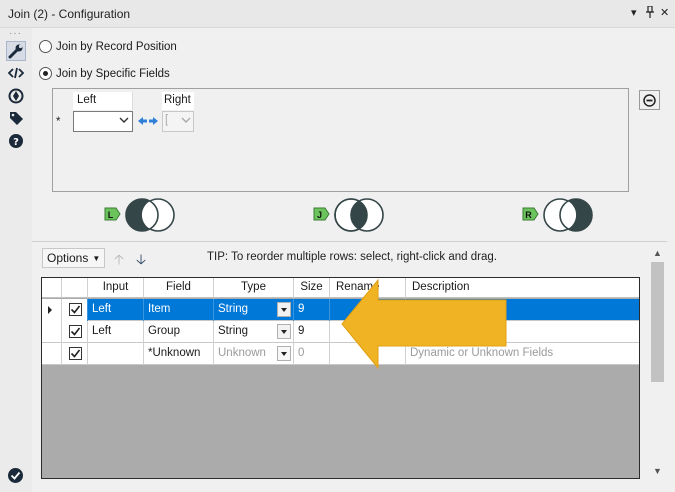 The width and height of the screenshot is (675, 492). Describe the element at coordinates (52, 288) in the screenshot. I see `row-indicator-header` at that location.